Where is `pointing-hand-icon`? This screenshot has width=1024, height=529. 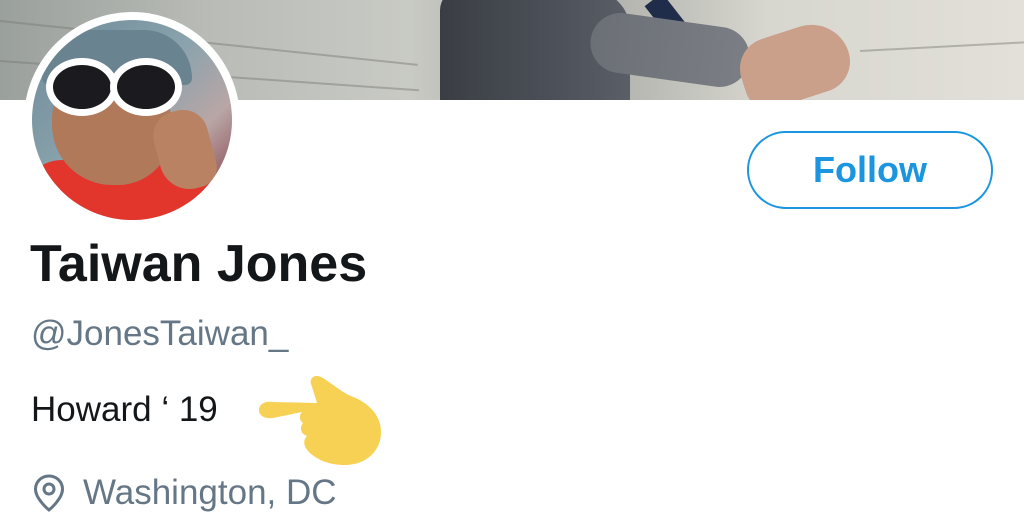
pointing-hand-icon is located at coordinates (320, 420).